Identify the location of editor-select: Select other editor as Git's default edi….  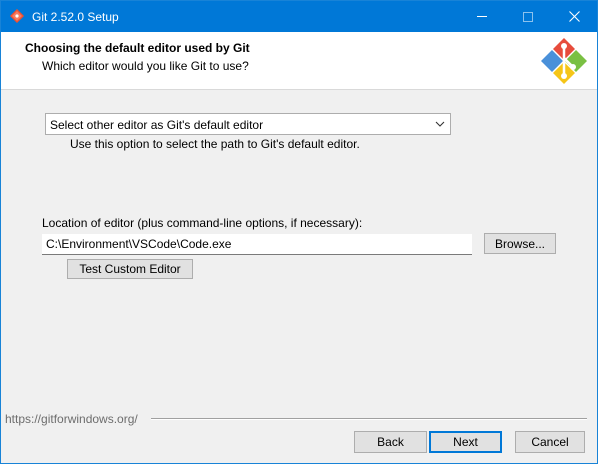
(248, 124).